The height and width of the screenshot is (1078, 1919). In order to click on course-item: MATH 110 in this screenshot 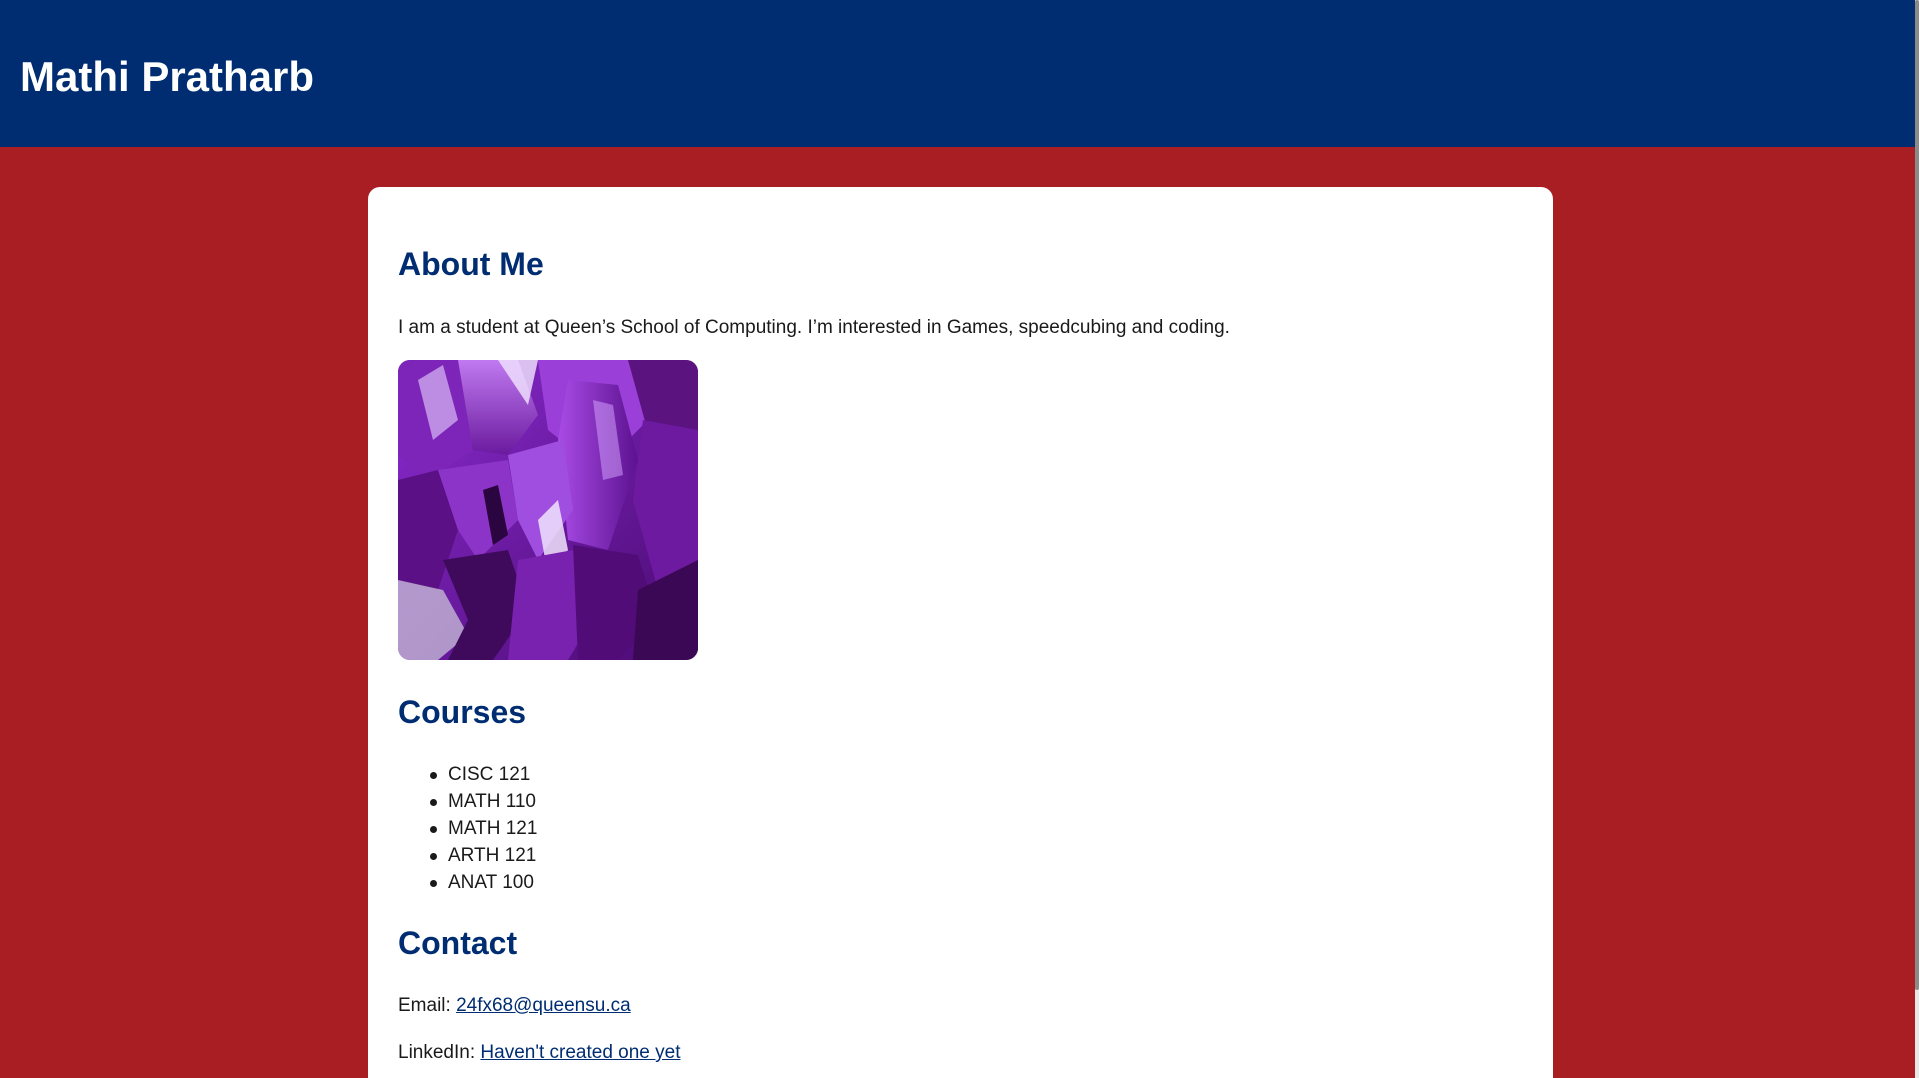, I will do `click(467, 801)`.